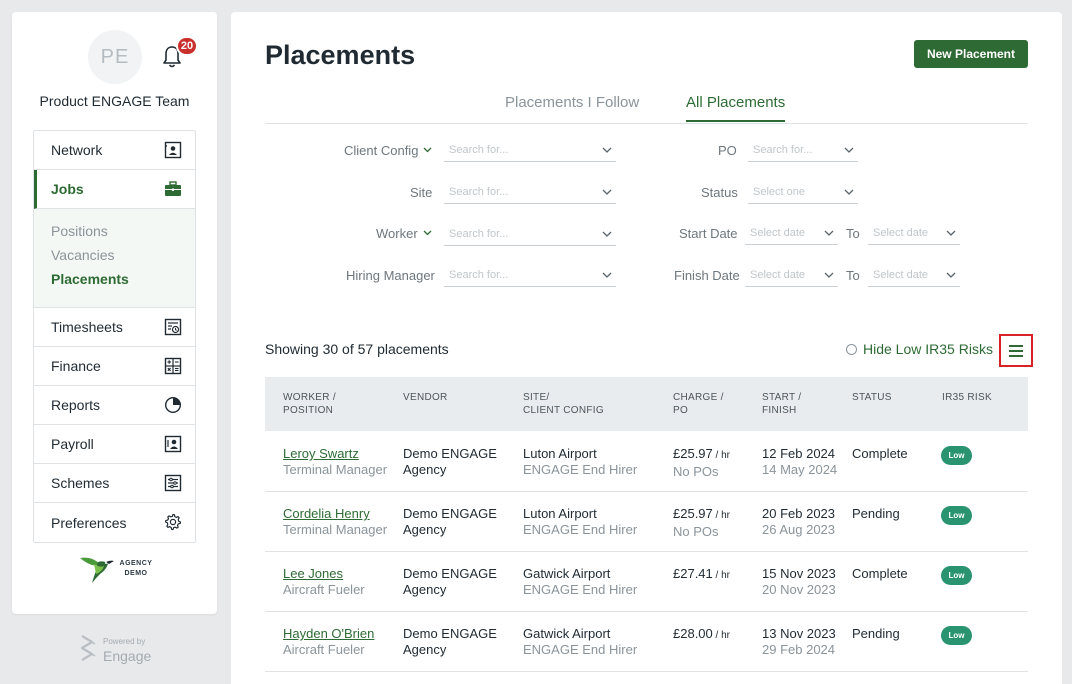  Describe the element at coordinates (919, 349) in the screenshot. I see `hide-low-ir35-toggle: Hide Low IR35 Risks` at that location.